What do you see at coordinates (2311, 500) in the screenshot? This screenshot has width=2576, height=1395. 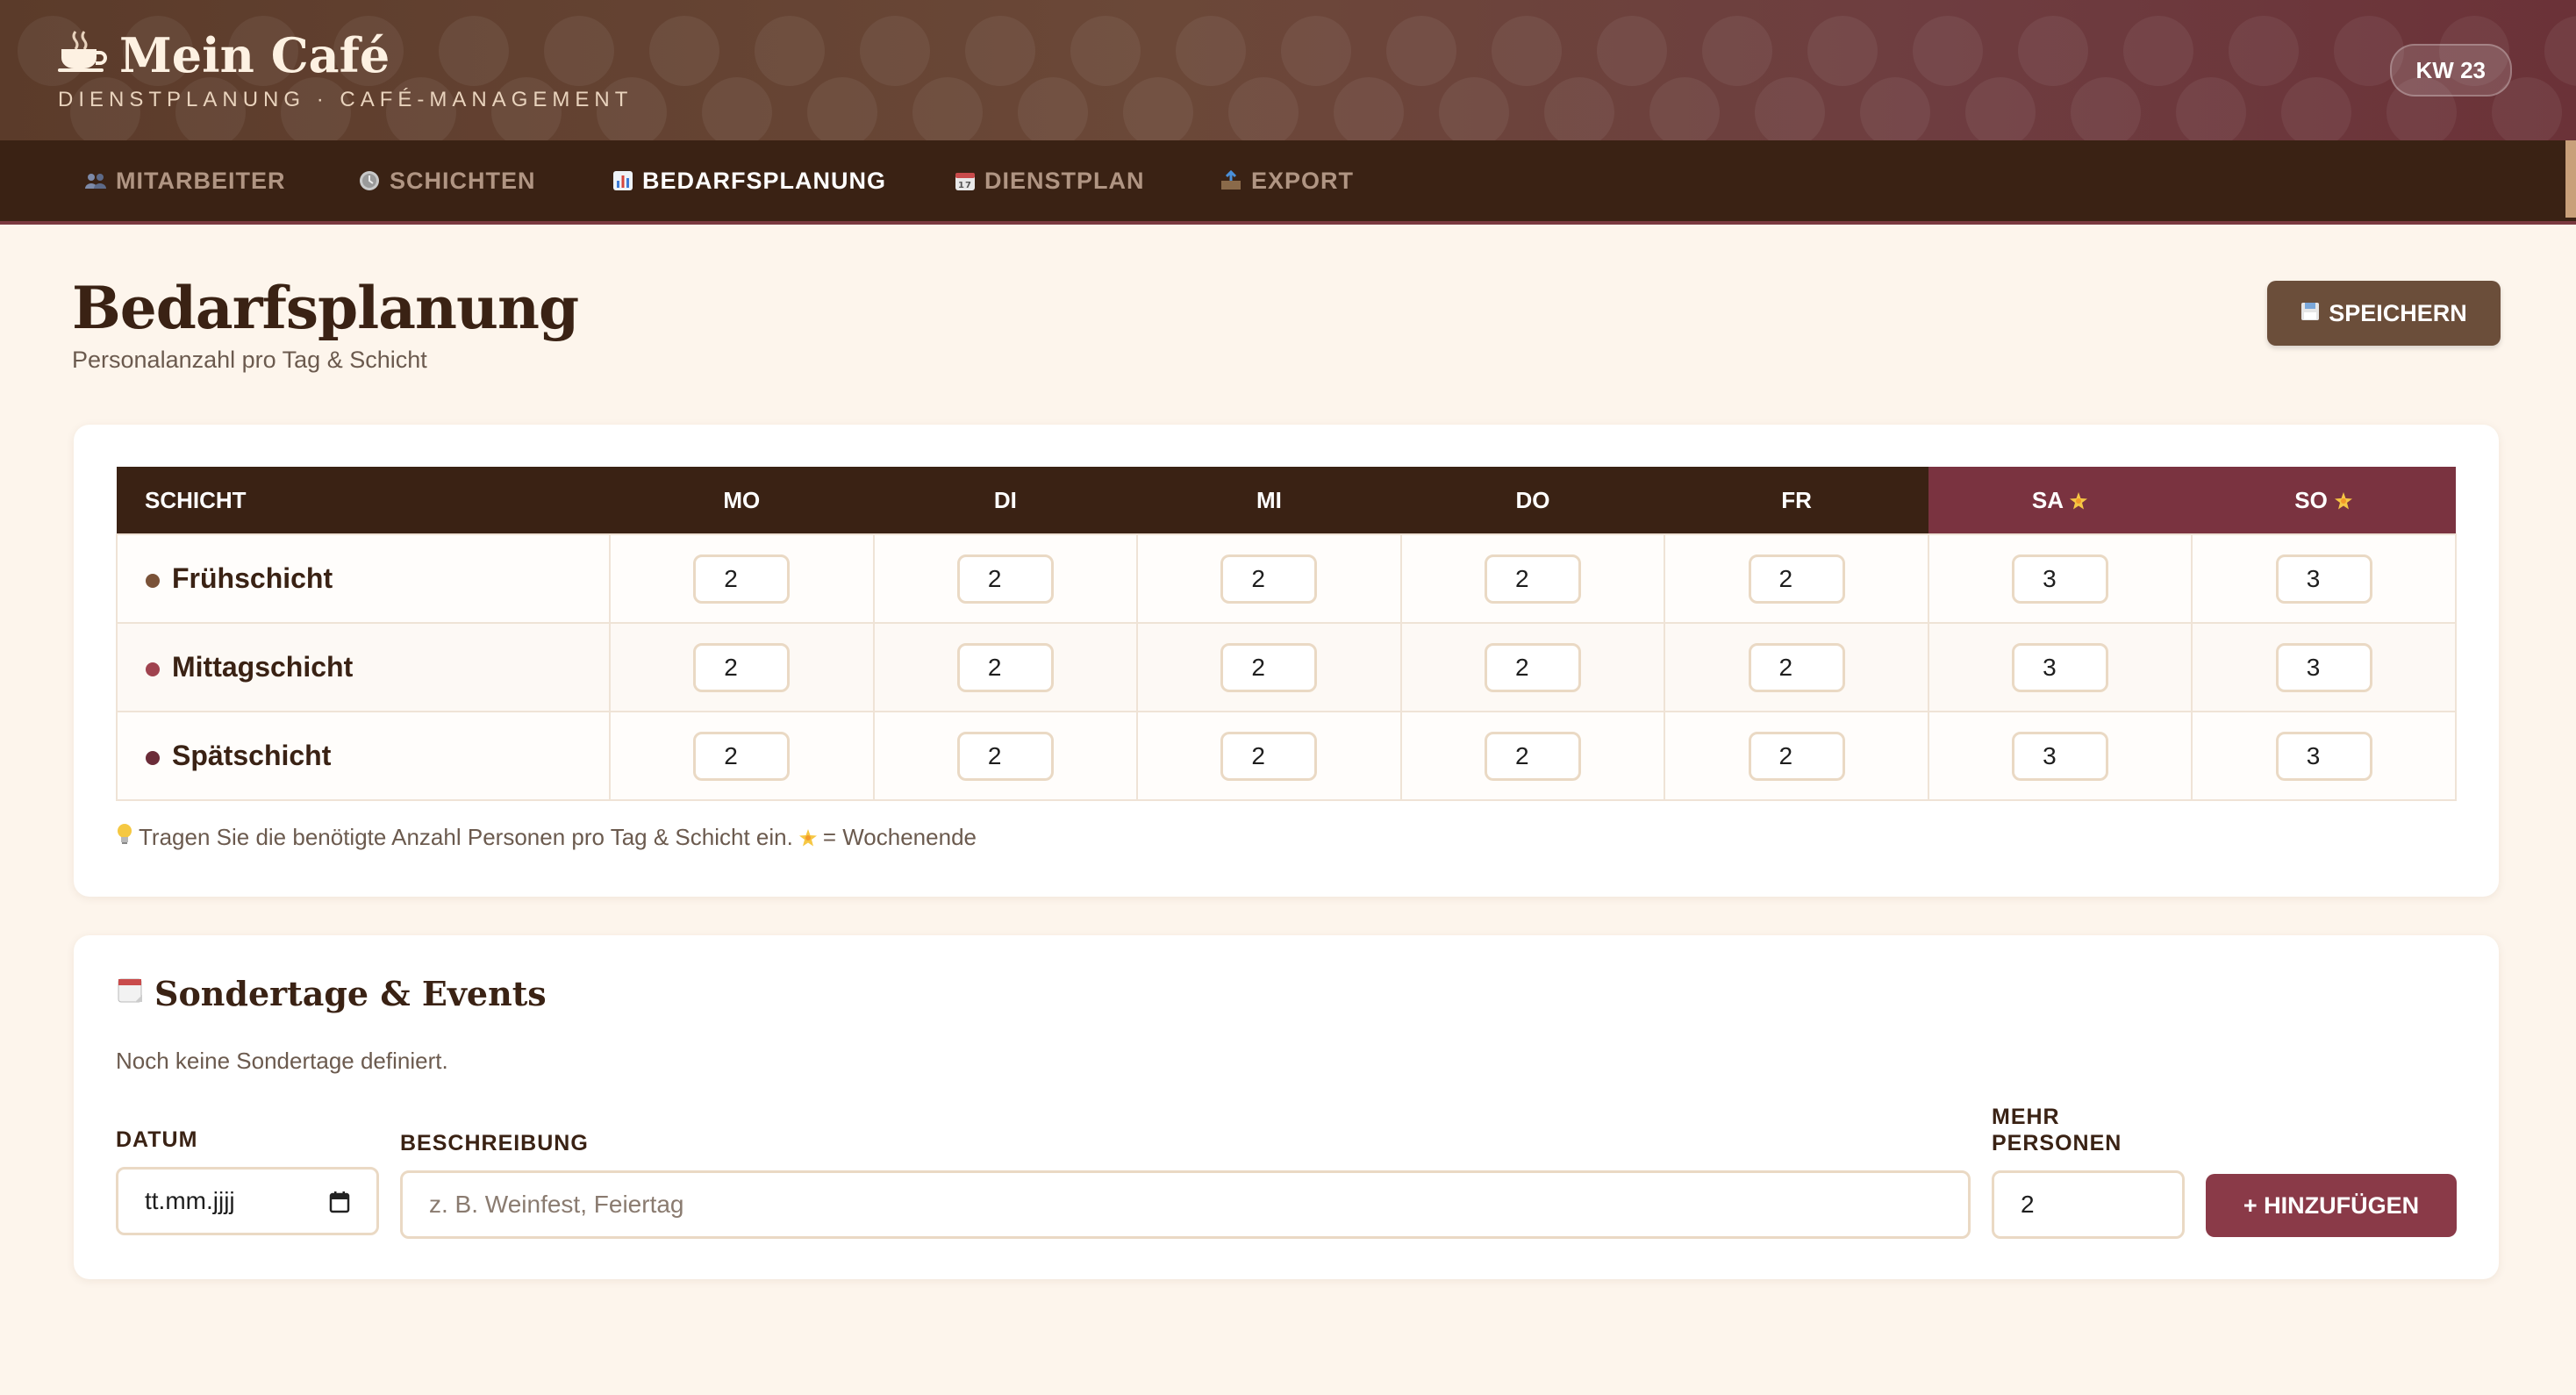 I see `day-label: SO` at bounding box center [2311, 500].